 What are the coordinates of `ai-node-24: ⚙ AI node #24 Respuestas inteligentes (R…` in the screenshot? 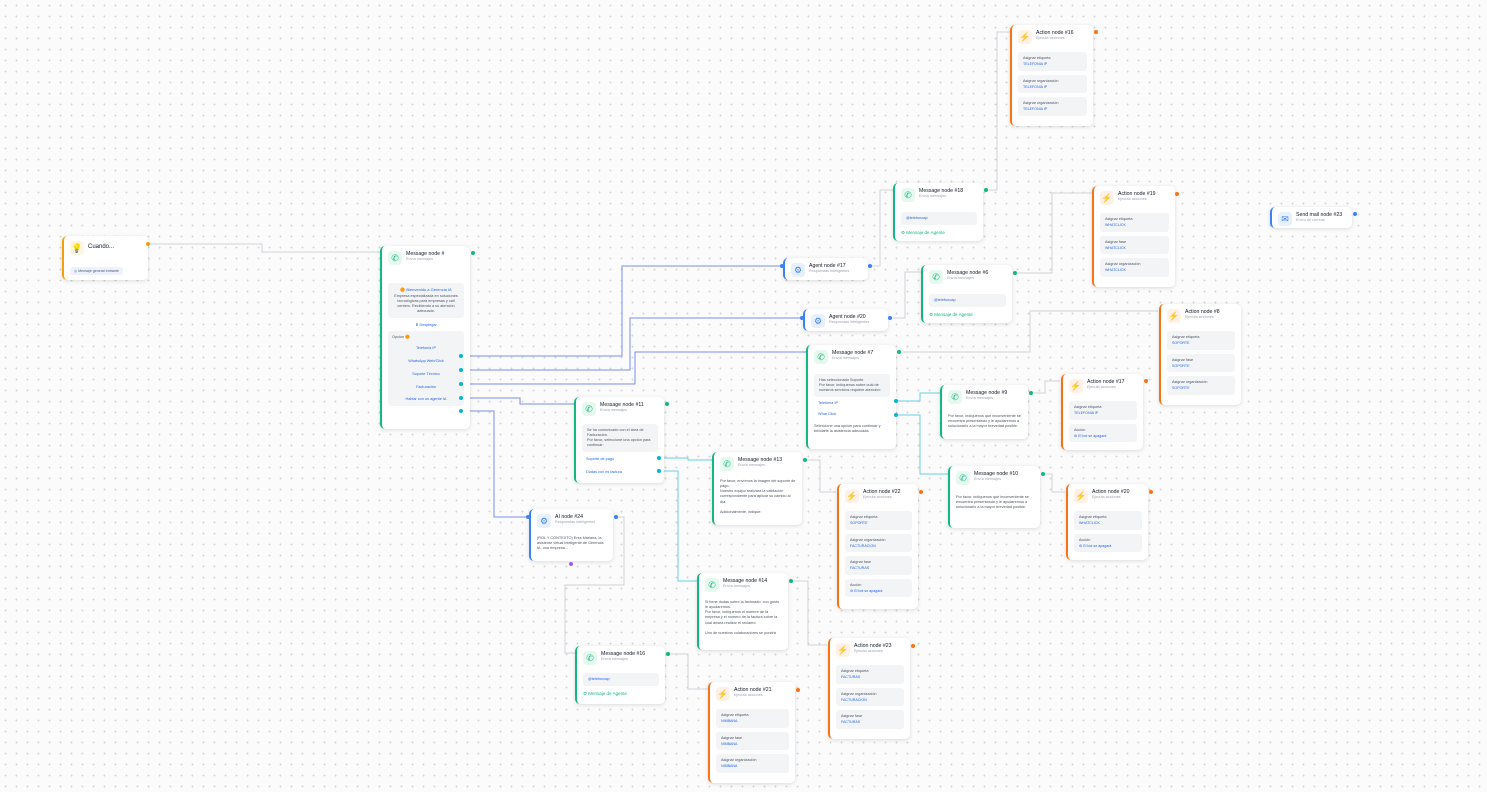 It's located at (571, 535).